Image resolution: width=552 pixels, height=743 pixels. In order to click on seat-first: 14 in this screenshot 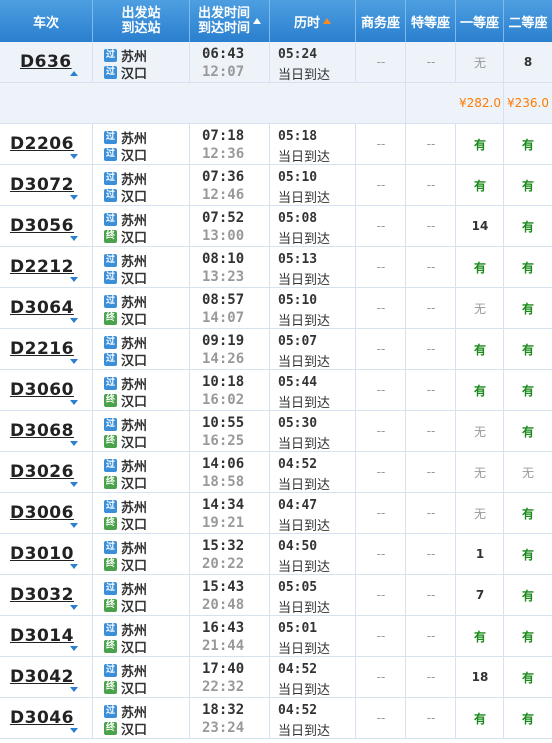, I will do `click(480, 226)`.